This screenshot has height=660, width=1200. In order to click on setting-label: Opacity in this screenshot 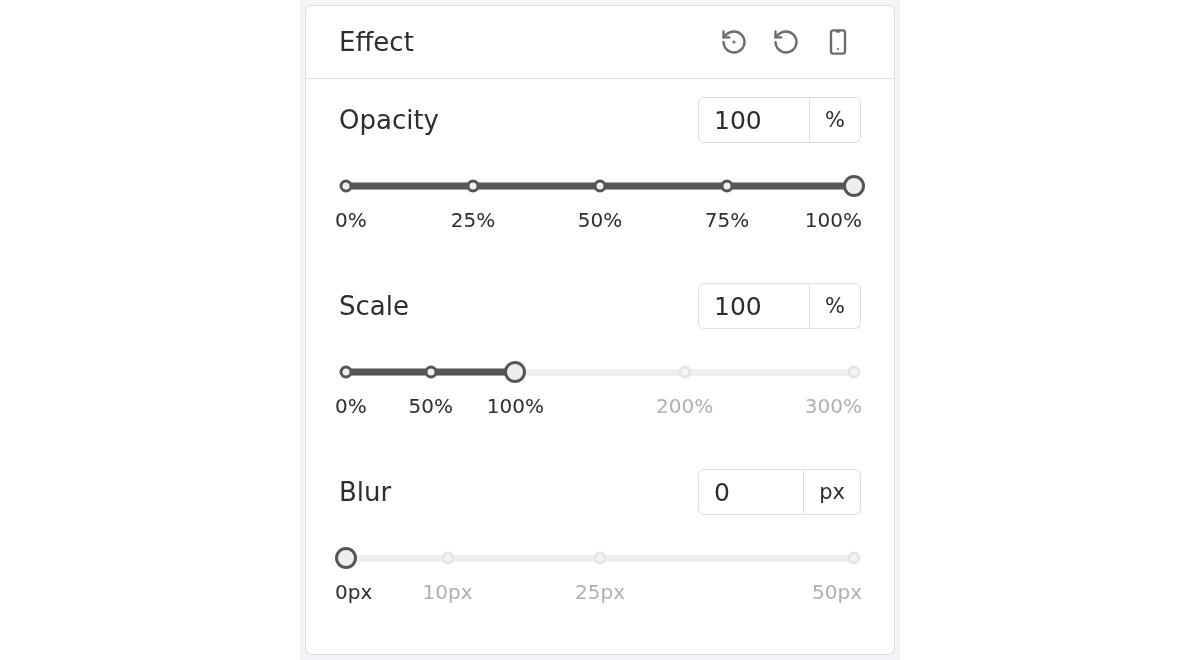, I will do `click(389, 120)`.